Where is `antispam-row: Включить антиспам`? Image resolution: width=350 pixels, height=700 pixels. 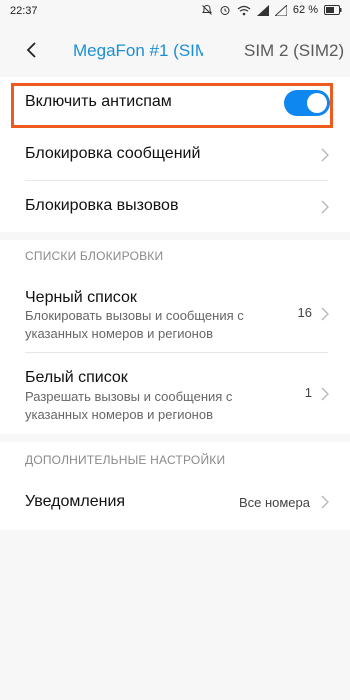
antispam-row: Включить антиспам is located at coordinates (175, 103).